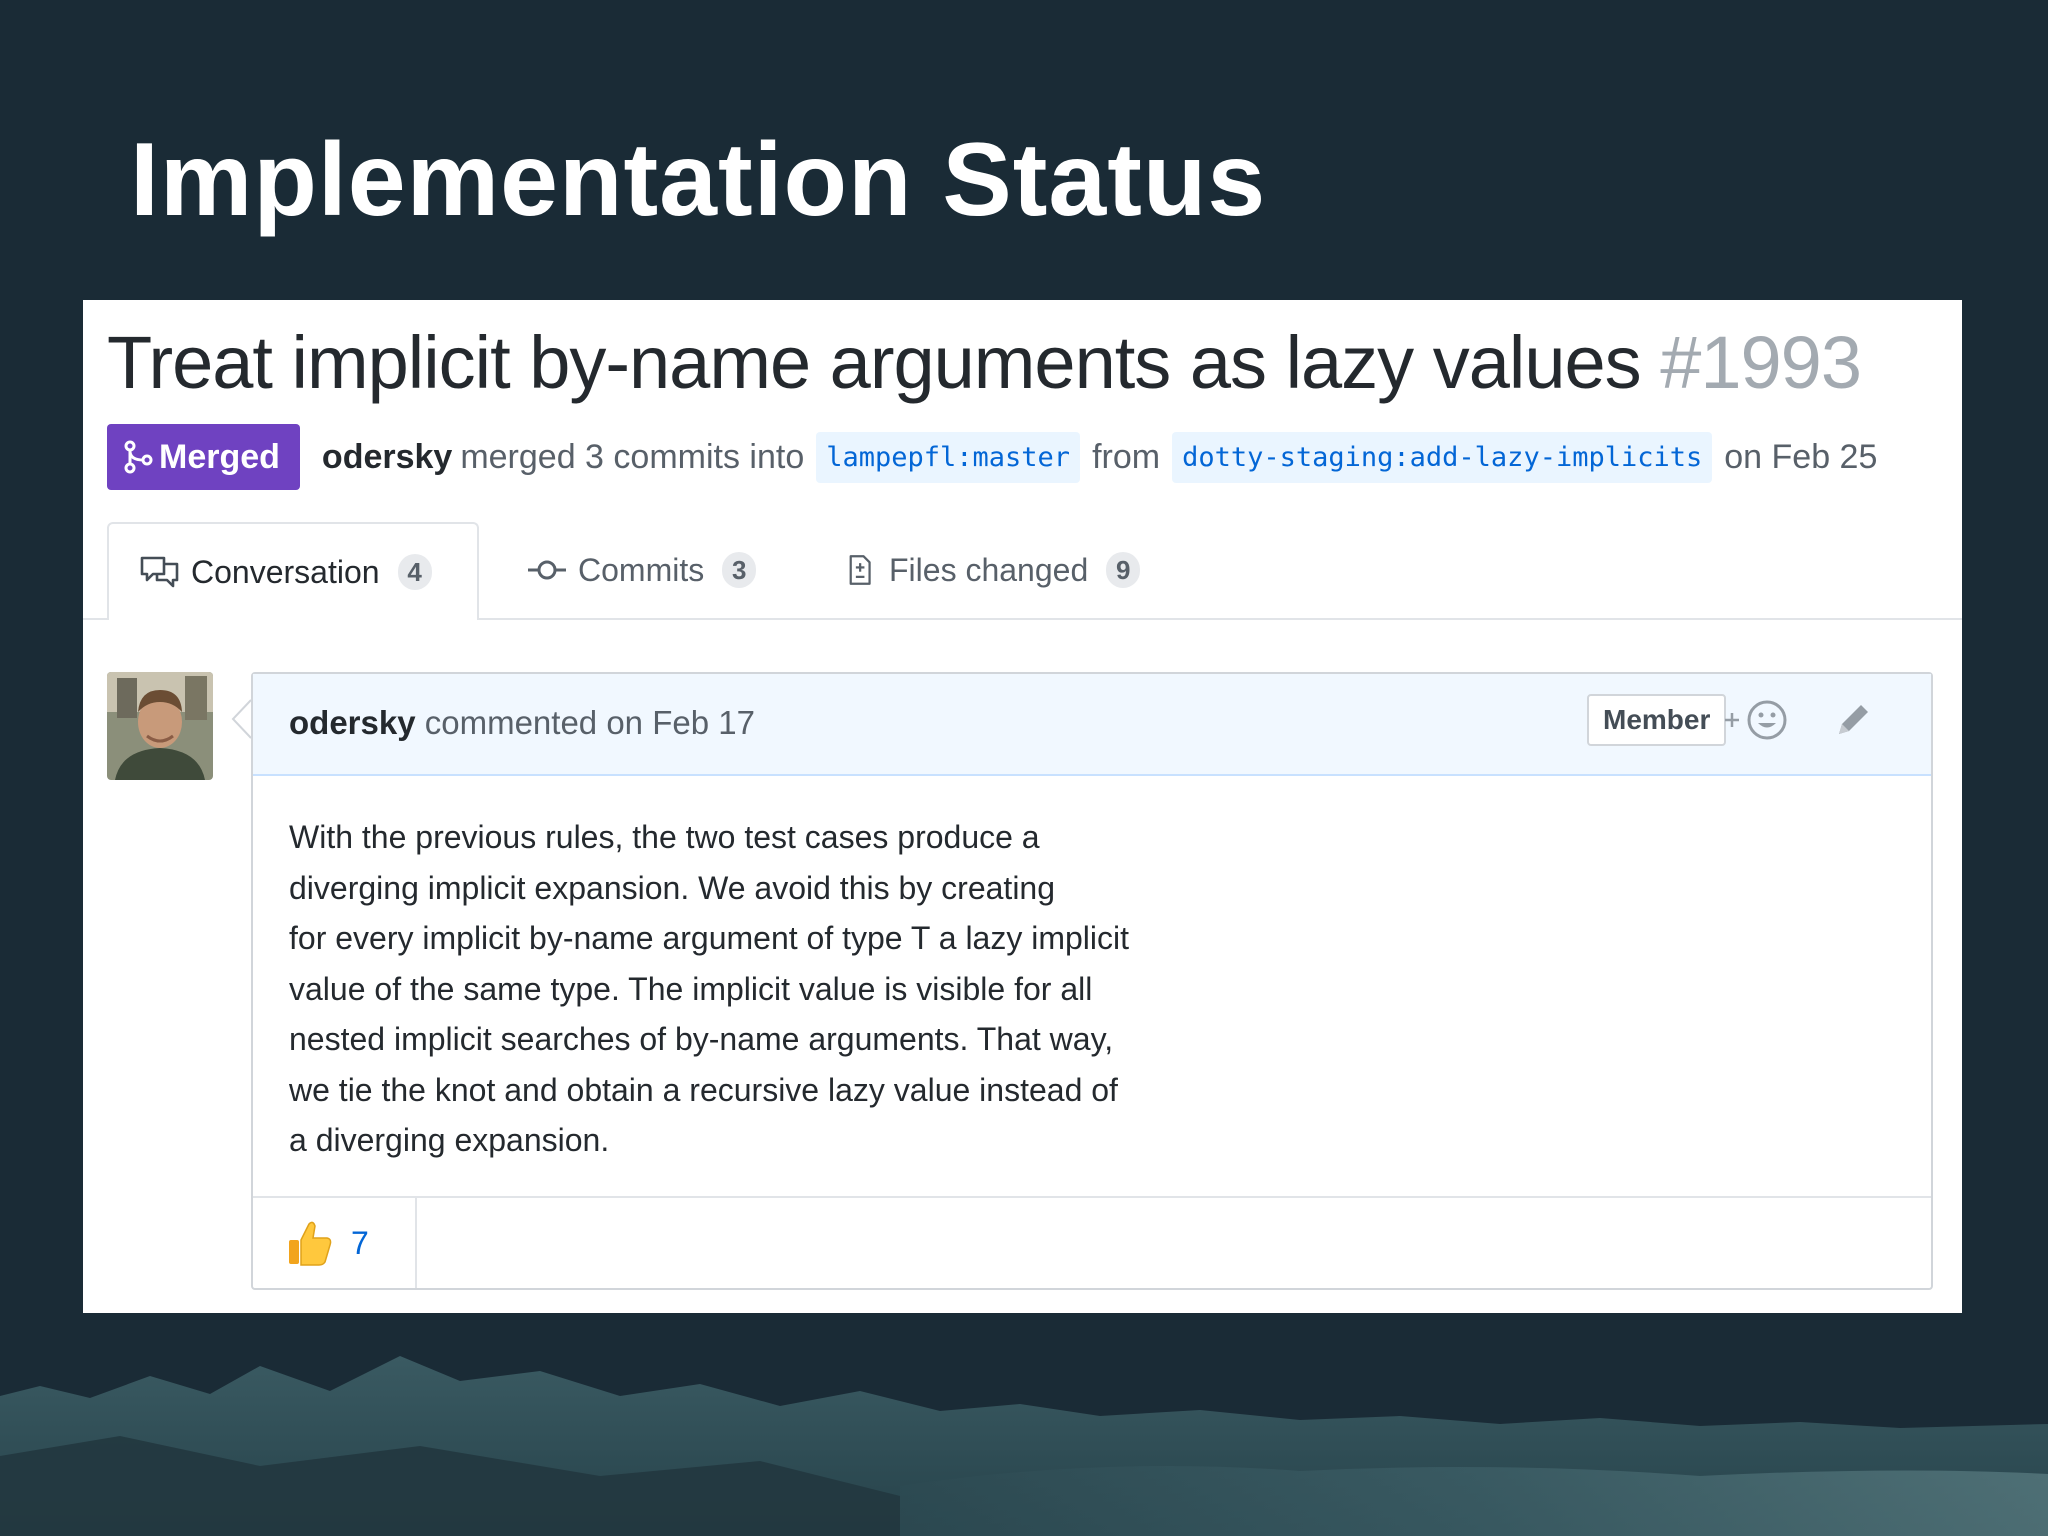  I want to click on pr-author-link: odersky, so click(387, 457).